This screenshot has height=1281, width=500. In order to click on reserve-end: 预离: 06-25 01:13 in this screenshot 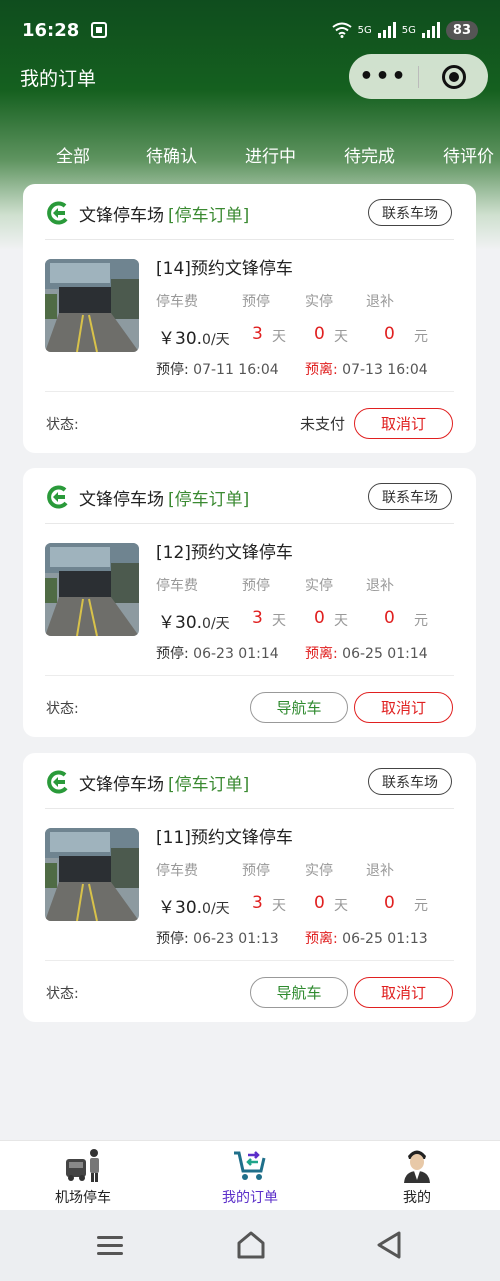, I will do `click(366, 938)`.